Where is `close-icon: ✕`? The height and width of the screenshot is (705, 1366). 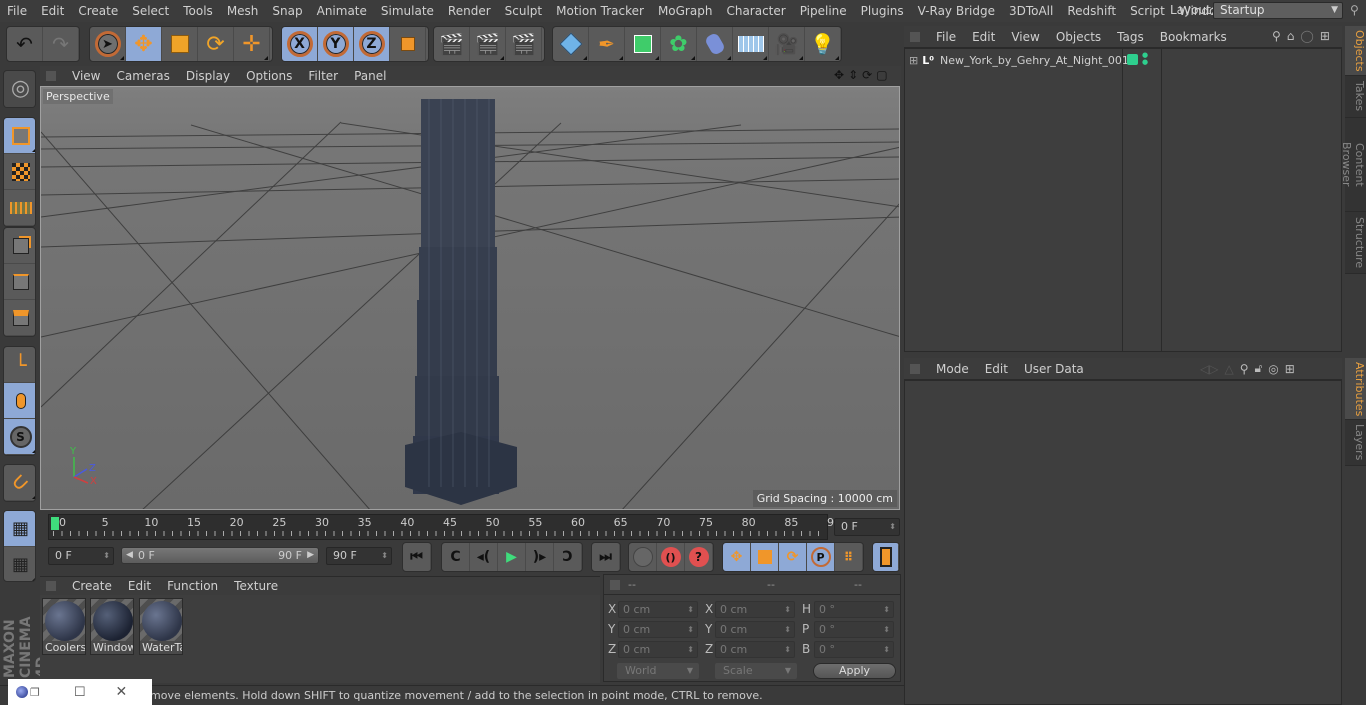 close-icon: ✕ is located at coordinates (122, 692).